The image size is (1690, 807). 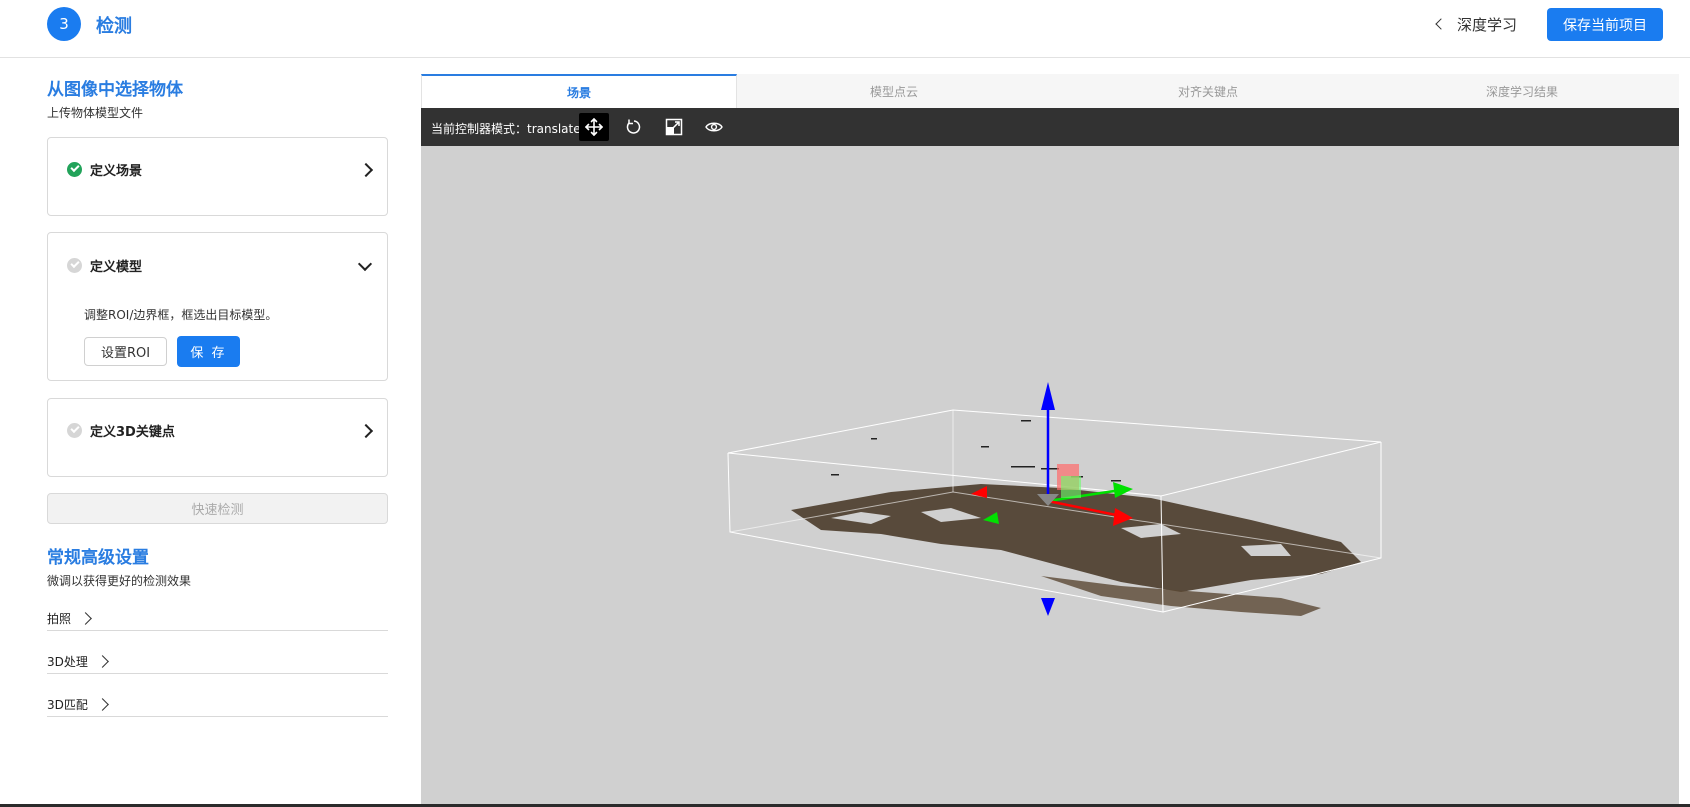 What do you see at coordinates (1208, 91) in the screenshot?
I see `tab-align-keypoints: 对齐关键点` at bounding box center [1208, 91].